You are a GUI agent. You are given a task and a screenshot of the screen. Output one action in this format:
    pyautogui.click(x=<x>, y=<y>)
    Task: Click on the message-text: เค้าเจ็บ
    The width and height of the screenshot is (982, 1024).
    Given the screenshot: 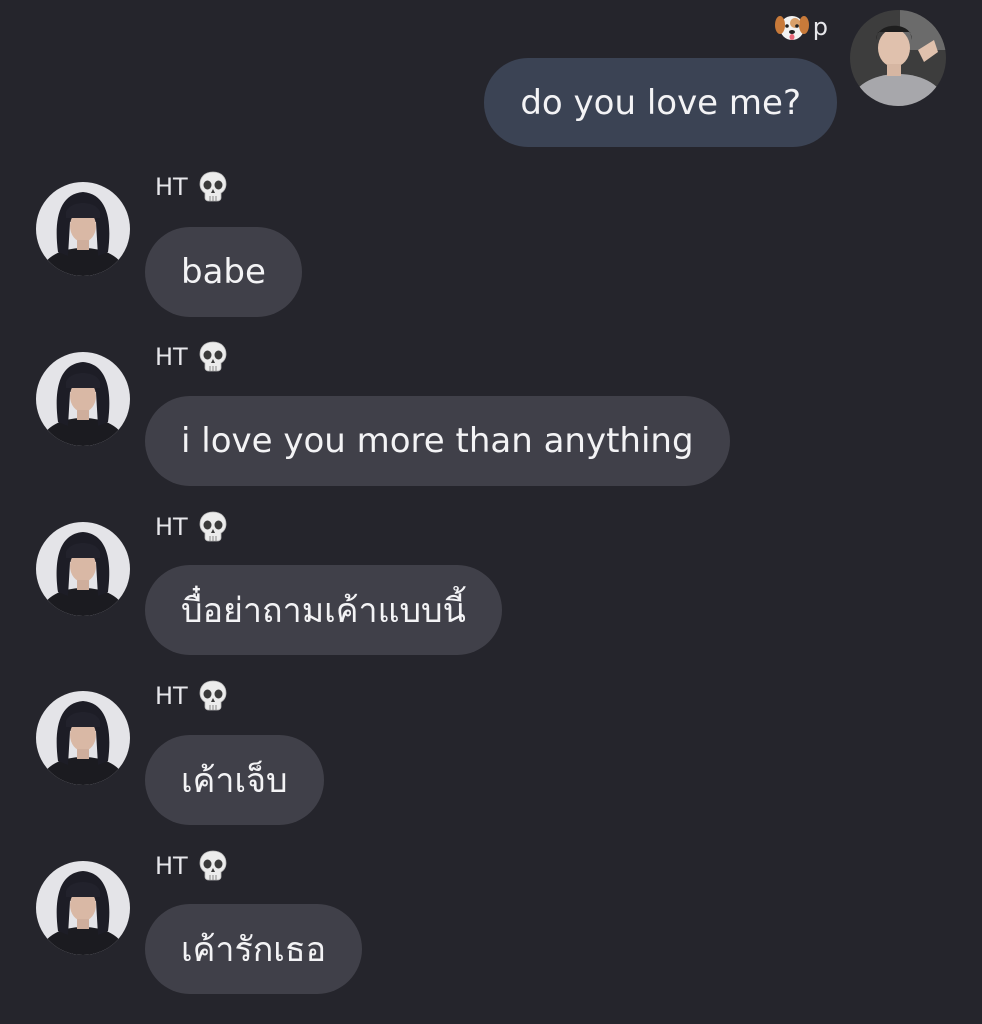 What is the action you would take?
    pyautogui.click(x=234, y=781)
    